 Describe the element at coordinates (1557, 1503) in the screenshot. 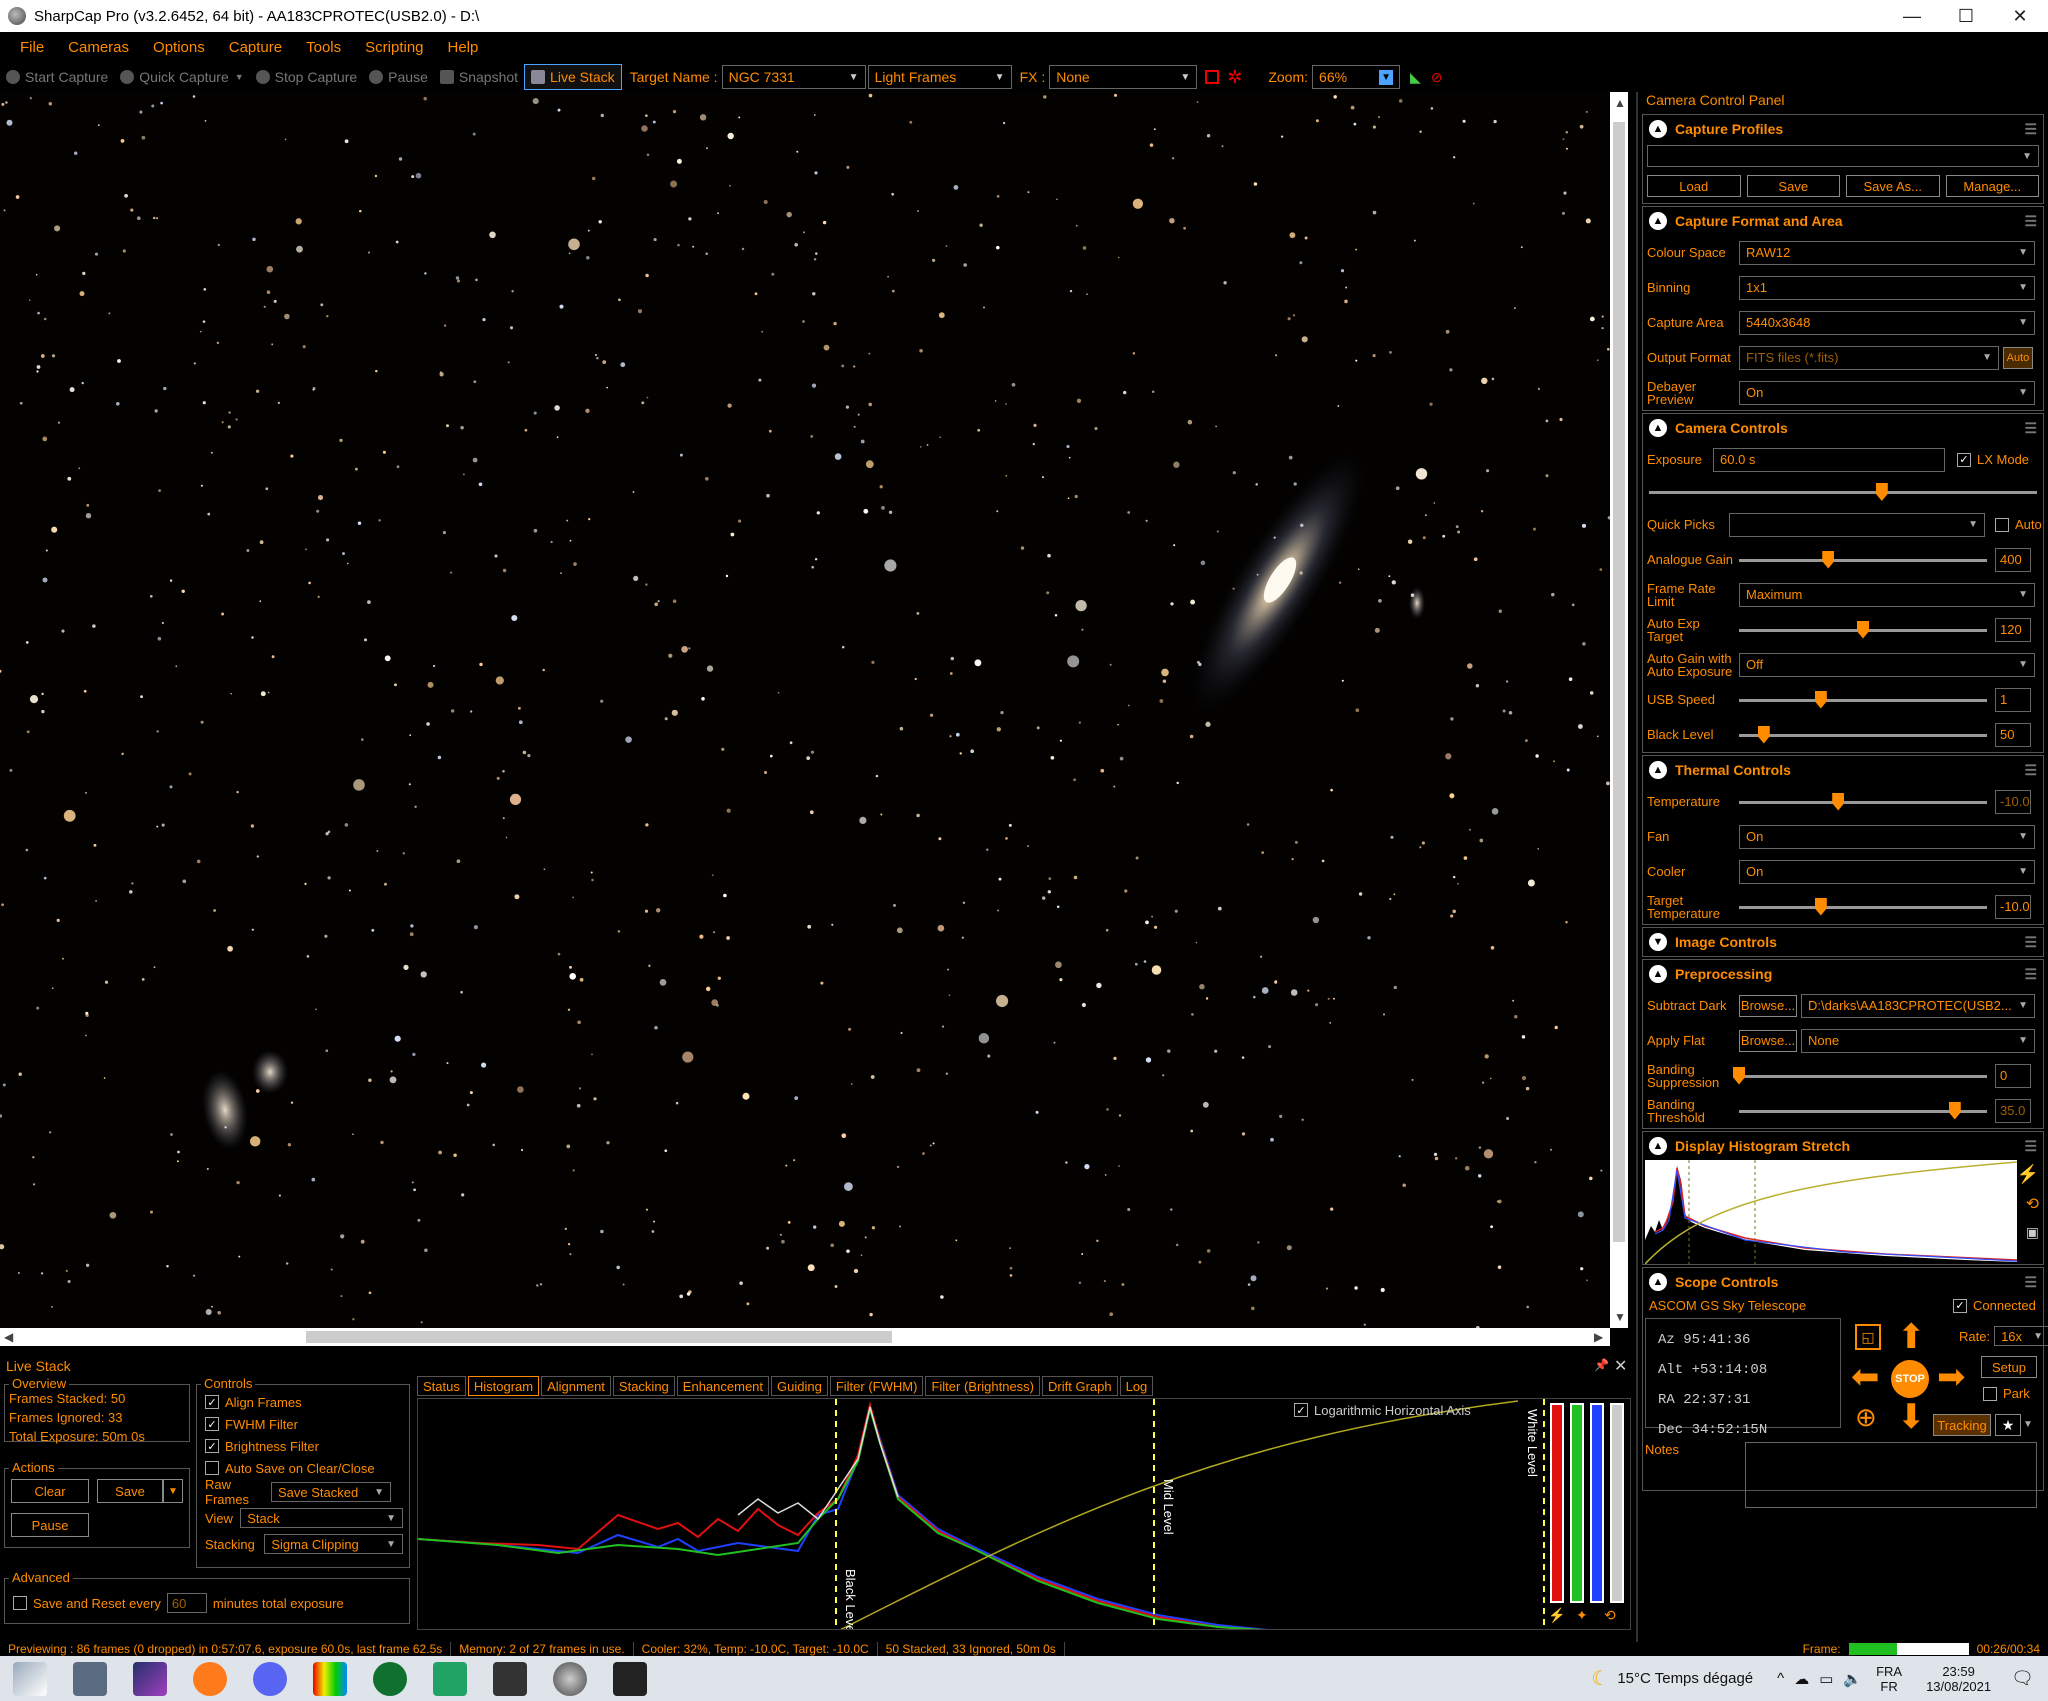

I see `red-channel-slider` at that location.